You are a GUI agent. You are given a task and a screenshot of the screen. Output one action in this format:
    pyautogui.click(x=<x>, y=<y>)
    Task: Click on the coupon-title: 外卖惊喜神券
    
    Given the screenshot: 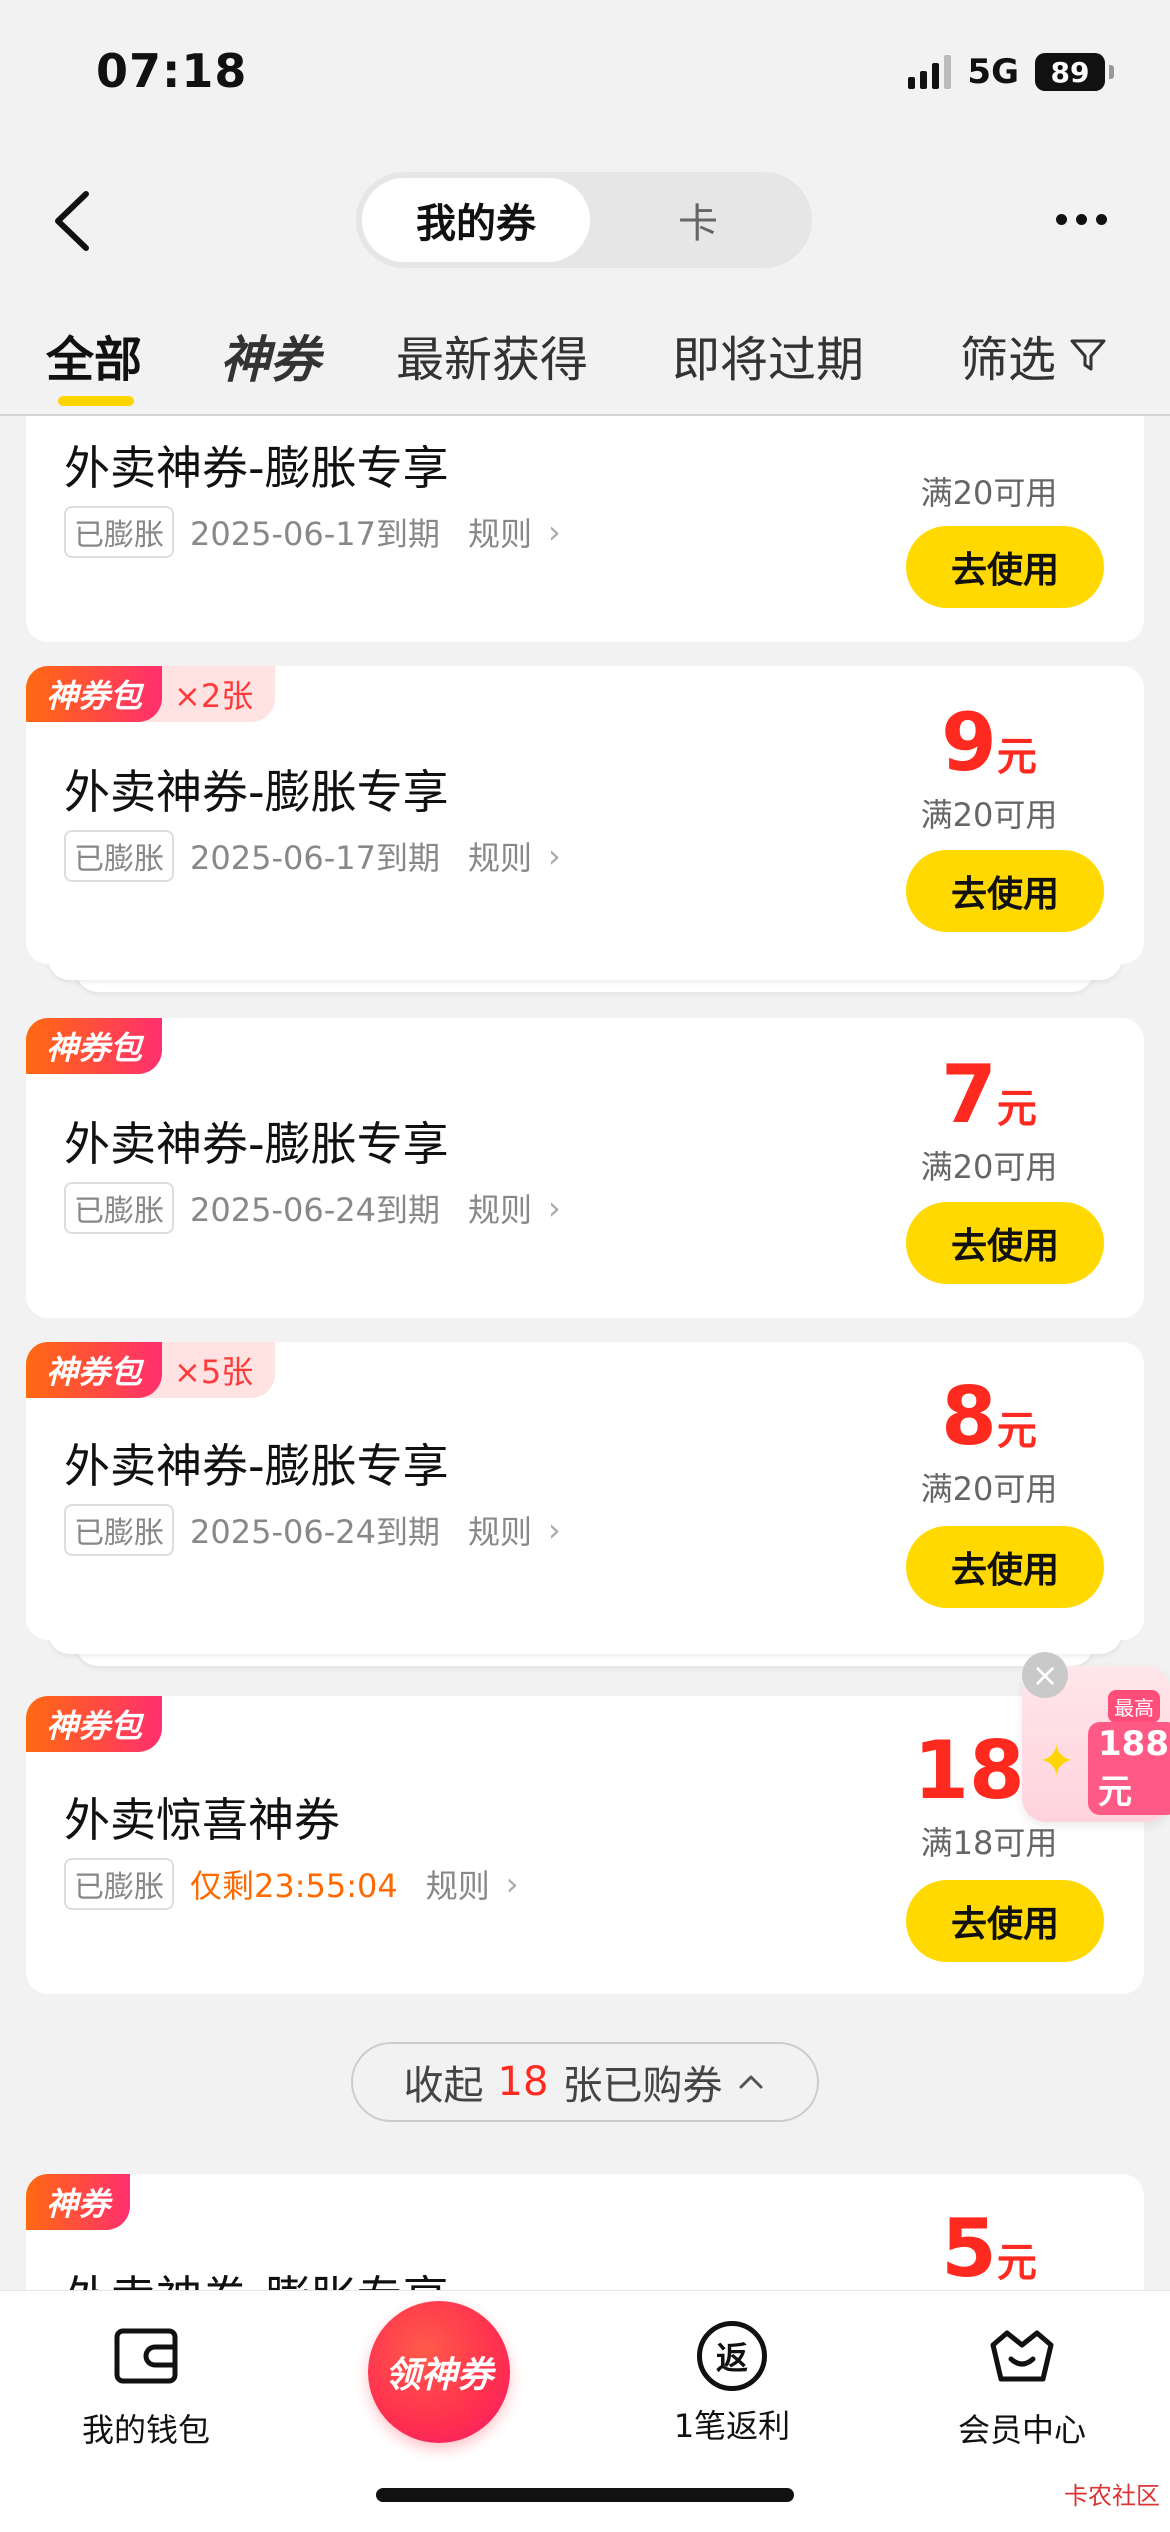 What is the action you would take?
    pyautogui.click(x=202, y=1820)
    